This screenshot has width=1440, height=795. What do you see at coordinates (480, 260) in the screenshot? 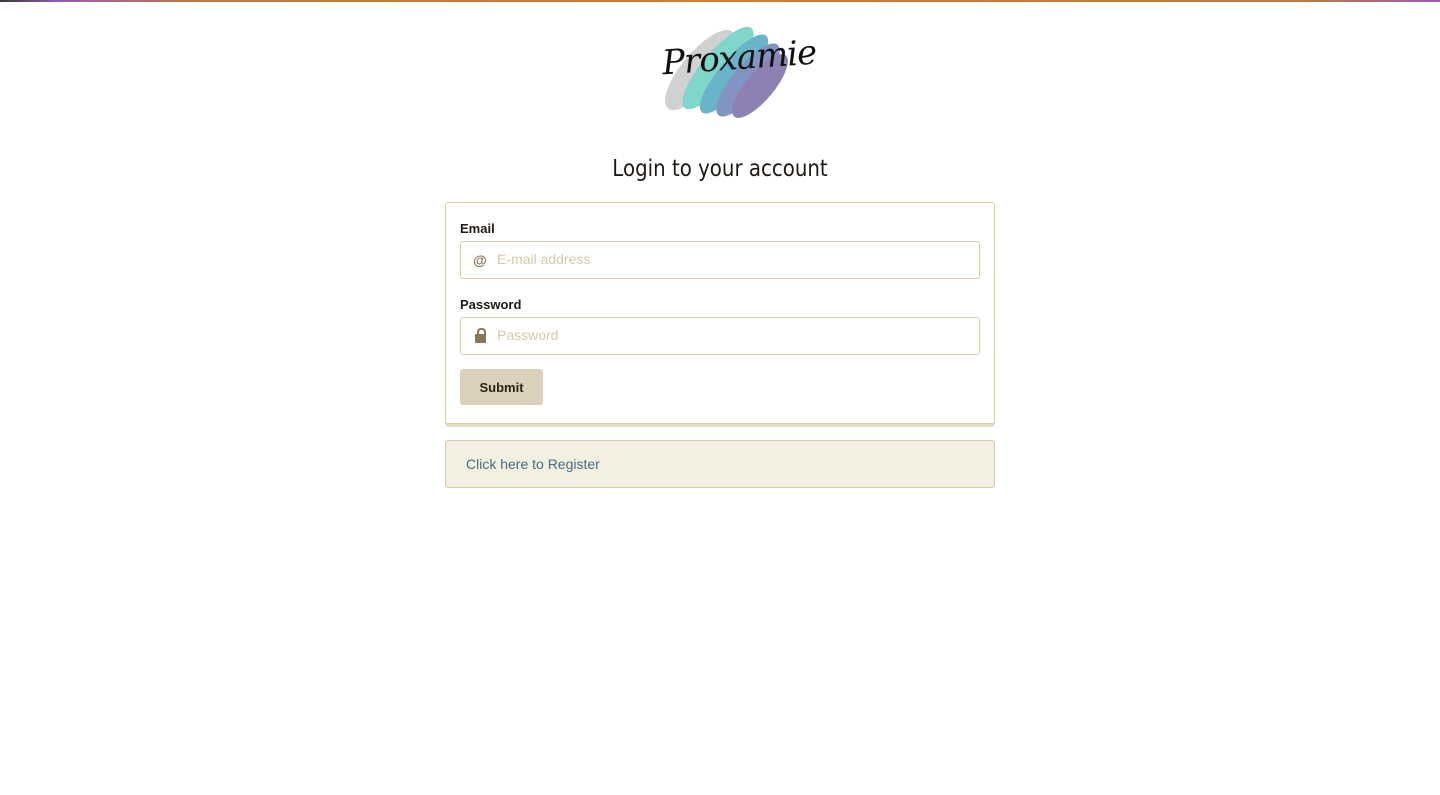
I see `at-sign-icon: @` at bounding box center [480, 260].